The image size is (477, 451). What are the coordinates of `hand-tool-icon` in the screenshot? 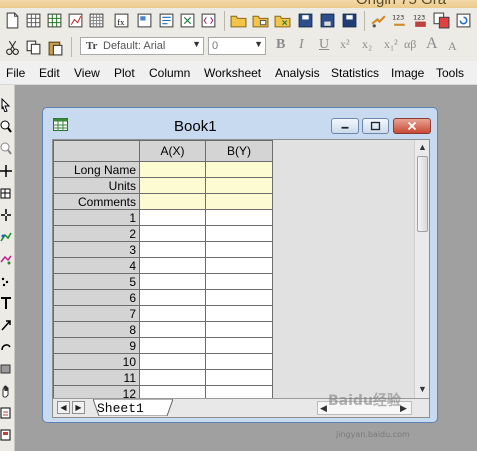 It's located at (6, 391).